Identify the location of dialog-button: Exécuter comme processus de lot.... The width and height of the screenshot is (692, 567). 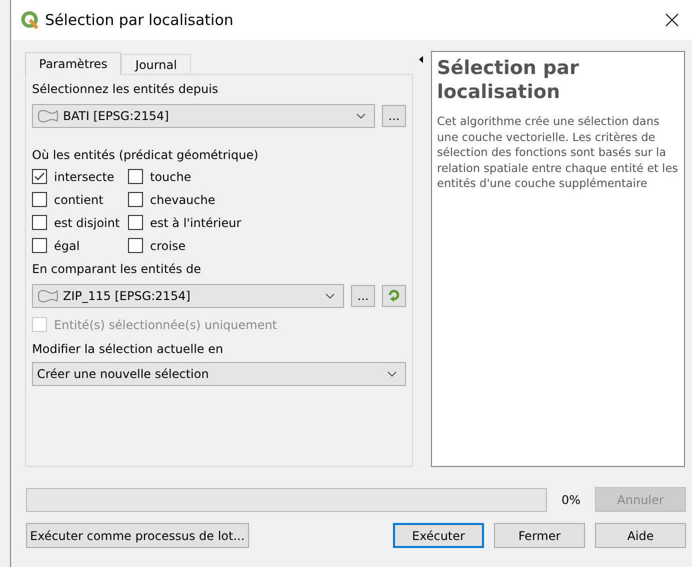
(137, 535).